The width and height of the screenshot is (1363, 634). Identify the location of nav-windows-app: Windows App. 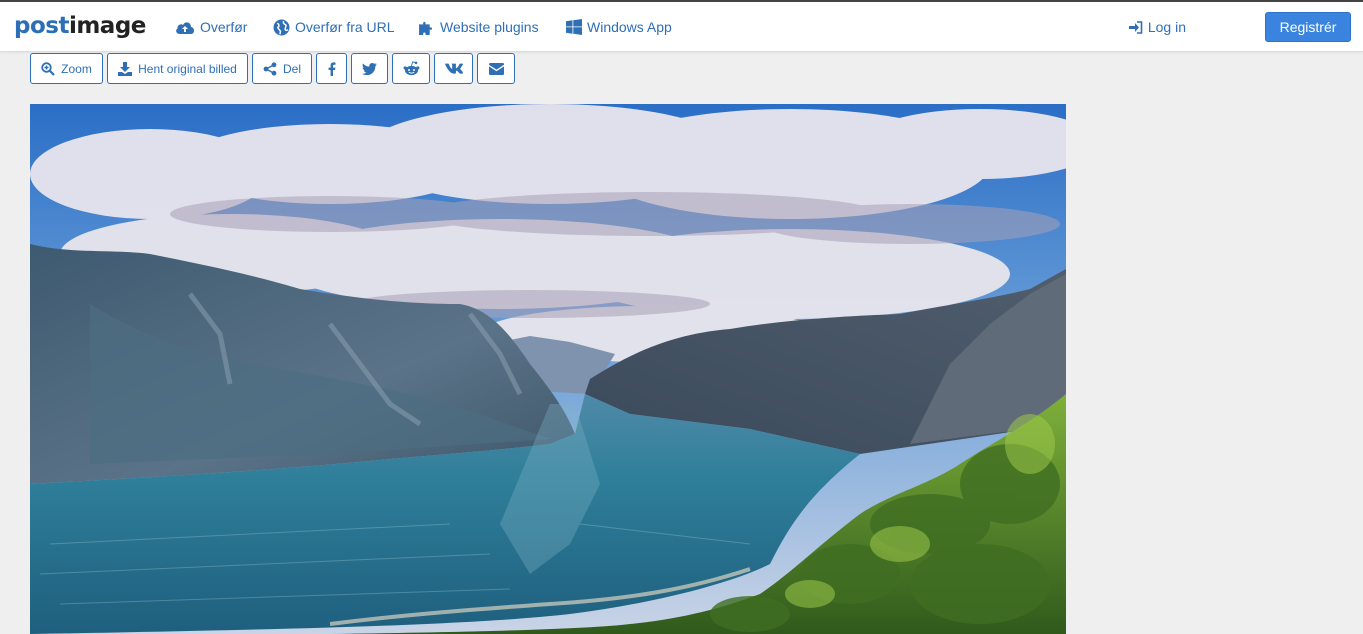
(619, 27).